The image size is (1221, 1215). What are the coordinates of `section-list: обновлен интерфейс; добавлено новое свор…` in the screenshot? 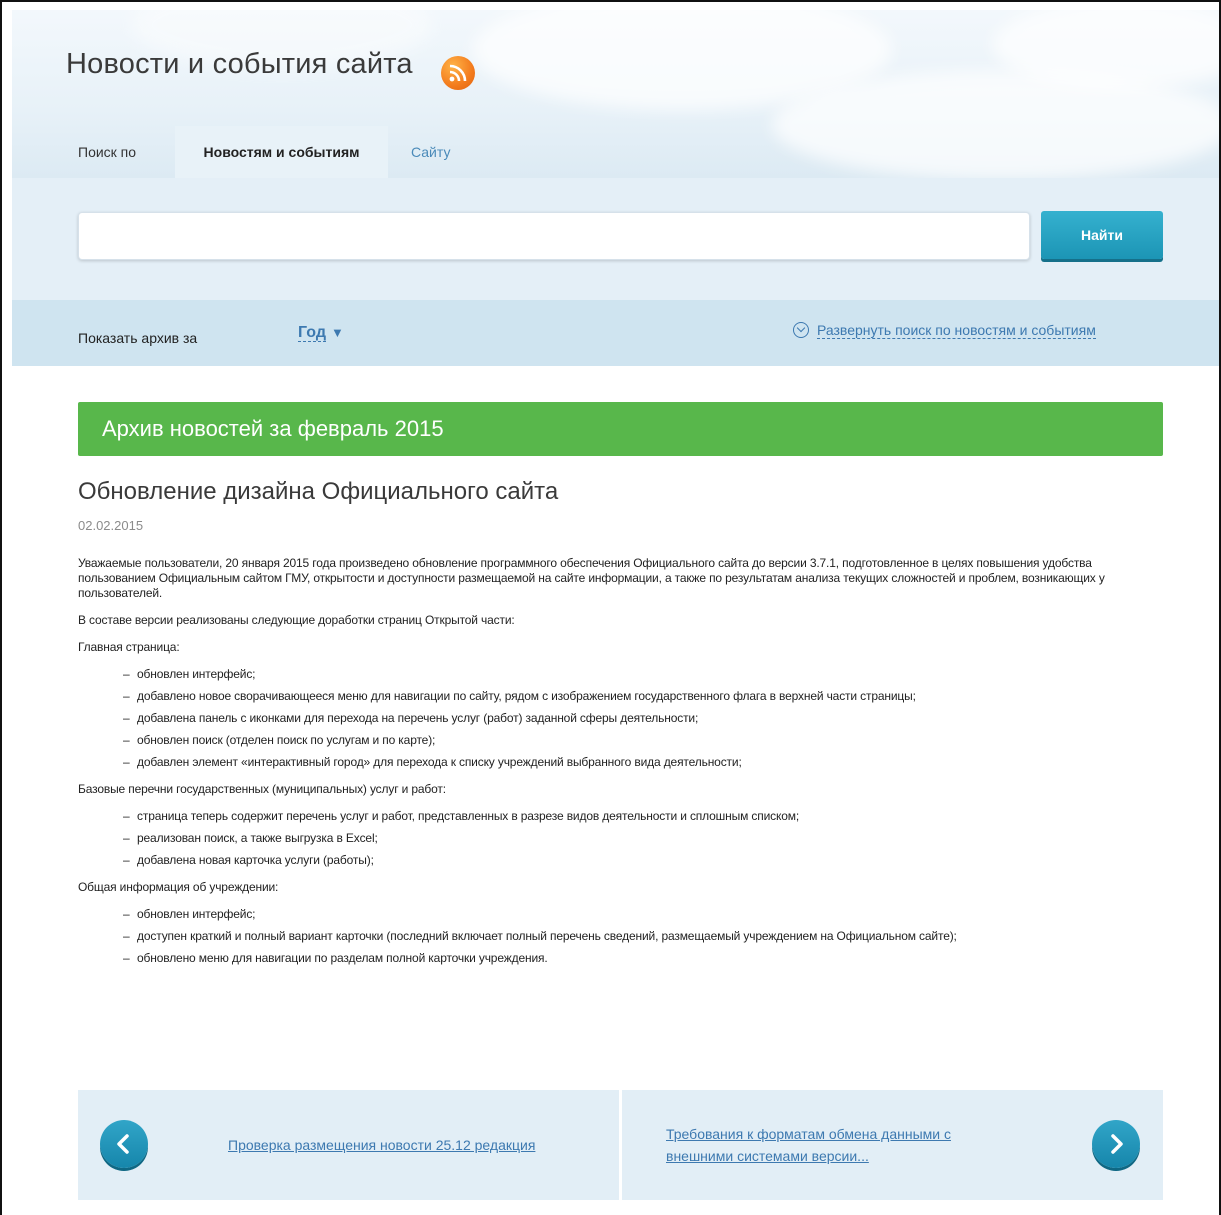 It's located at (620, 718).